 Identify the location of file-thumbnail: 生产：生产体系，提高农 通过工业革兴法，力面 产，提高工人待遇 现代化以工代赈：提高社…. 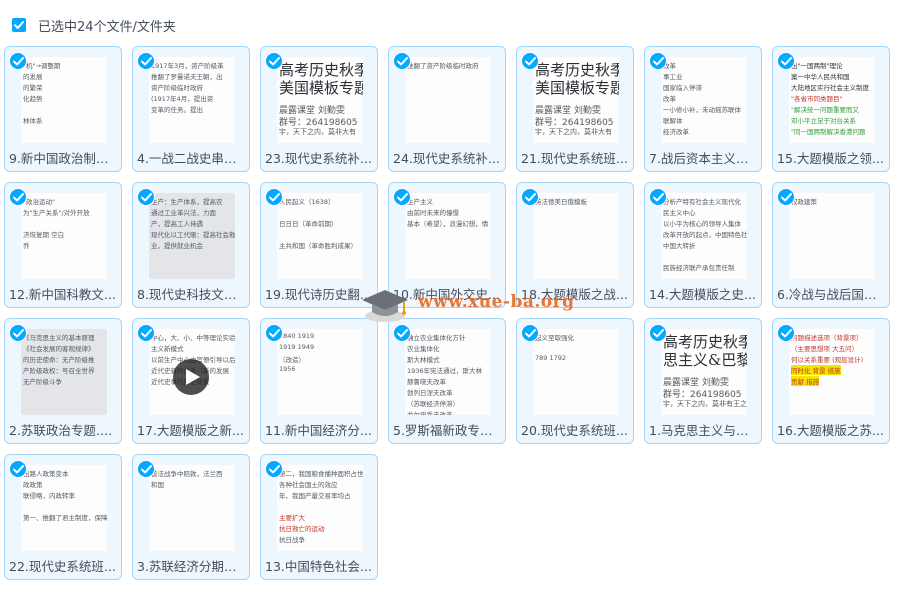
(192, 236).